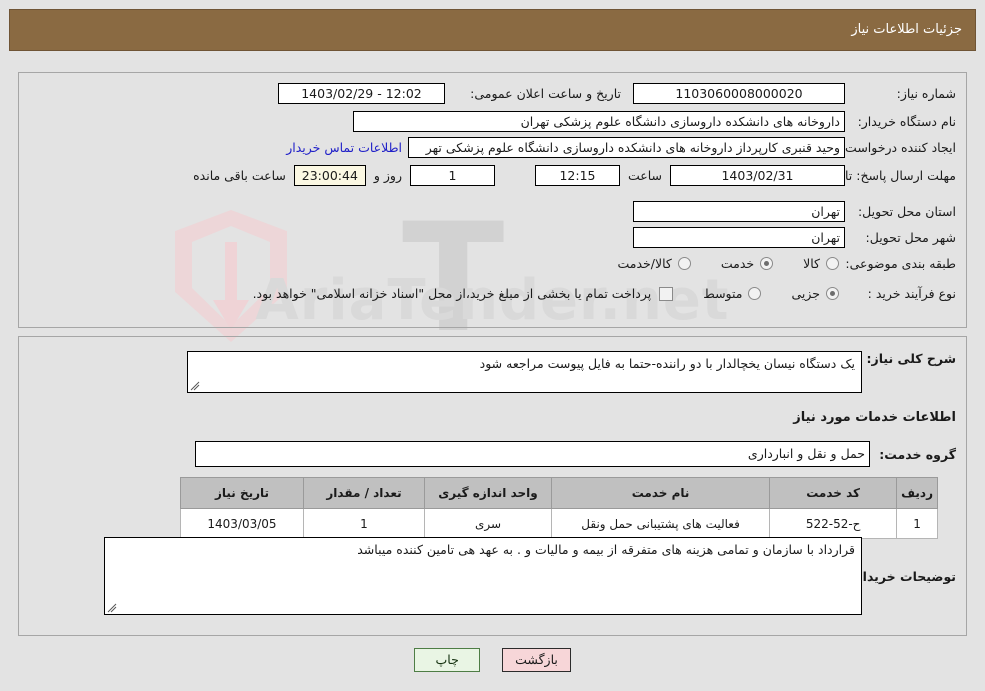 This screenshot has width=985, height=691. Describe the element at coordinates (737, 263) in the screenshot. I see `category-option-label-1: خدمت` at that location.